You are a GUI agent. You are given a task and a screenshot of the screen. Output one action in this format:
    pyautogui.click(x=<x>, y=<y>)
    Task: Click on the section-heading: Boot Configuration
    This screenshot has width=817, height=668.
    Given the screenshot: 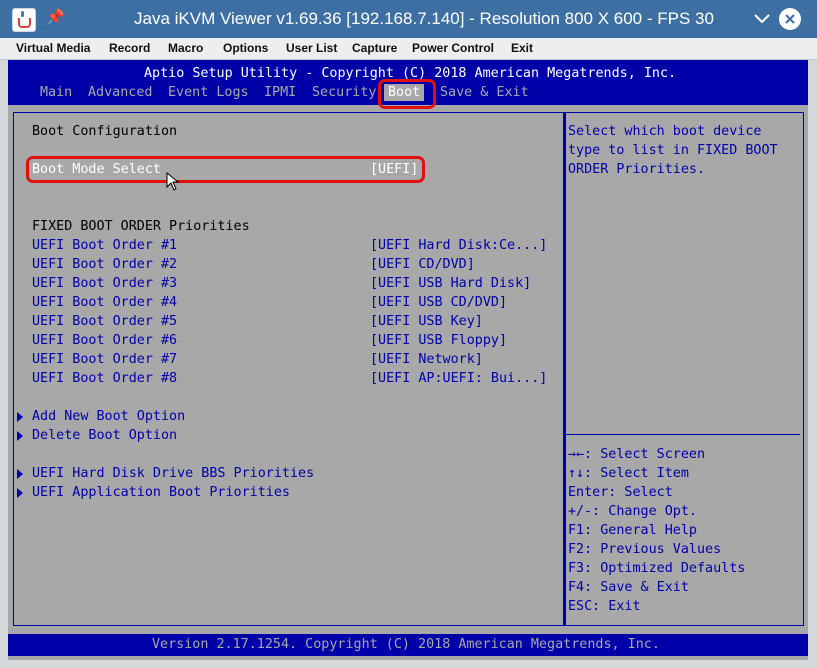 What is the action you would take?
    pyautogui.click(x=105, y=131)
    